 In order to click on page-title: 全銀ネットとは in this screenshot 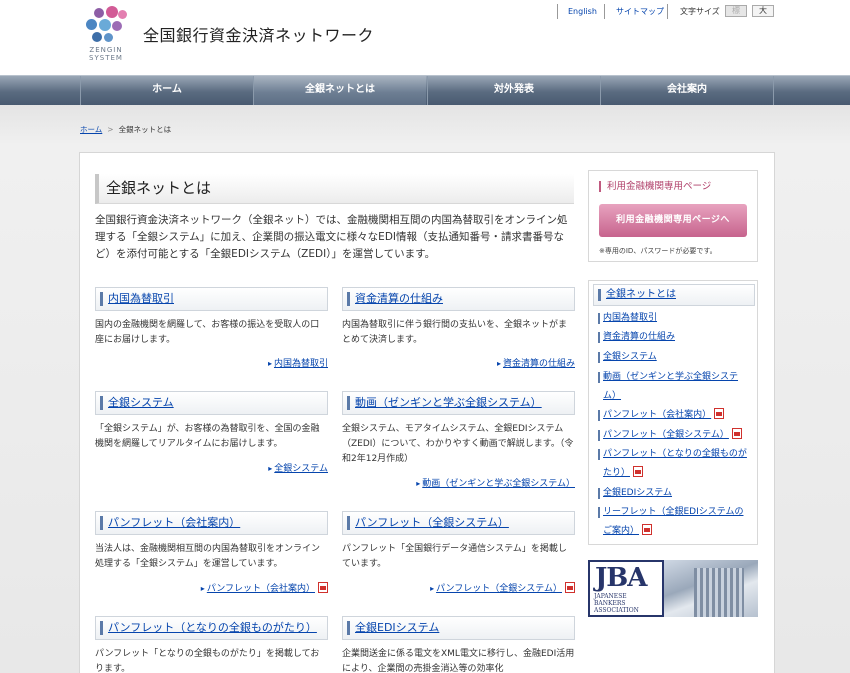, I will do `click(334, 189)`.